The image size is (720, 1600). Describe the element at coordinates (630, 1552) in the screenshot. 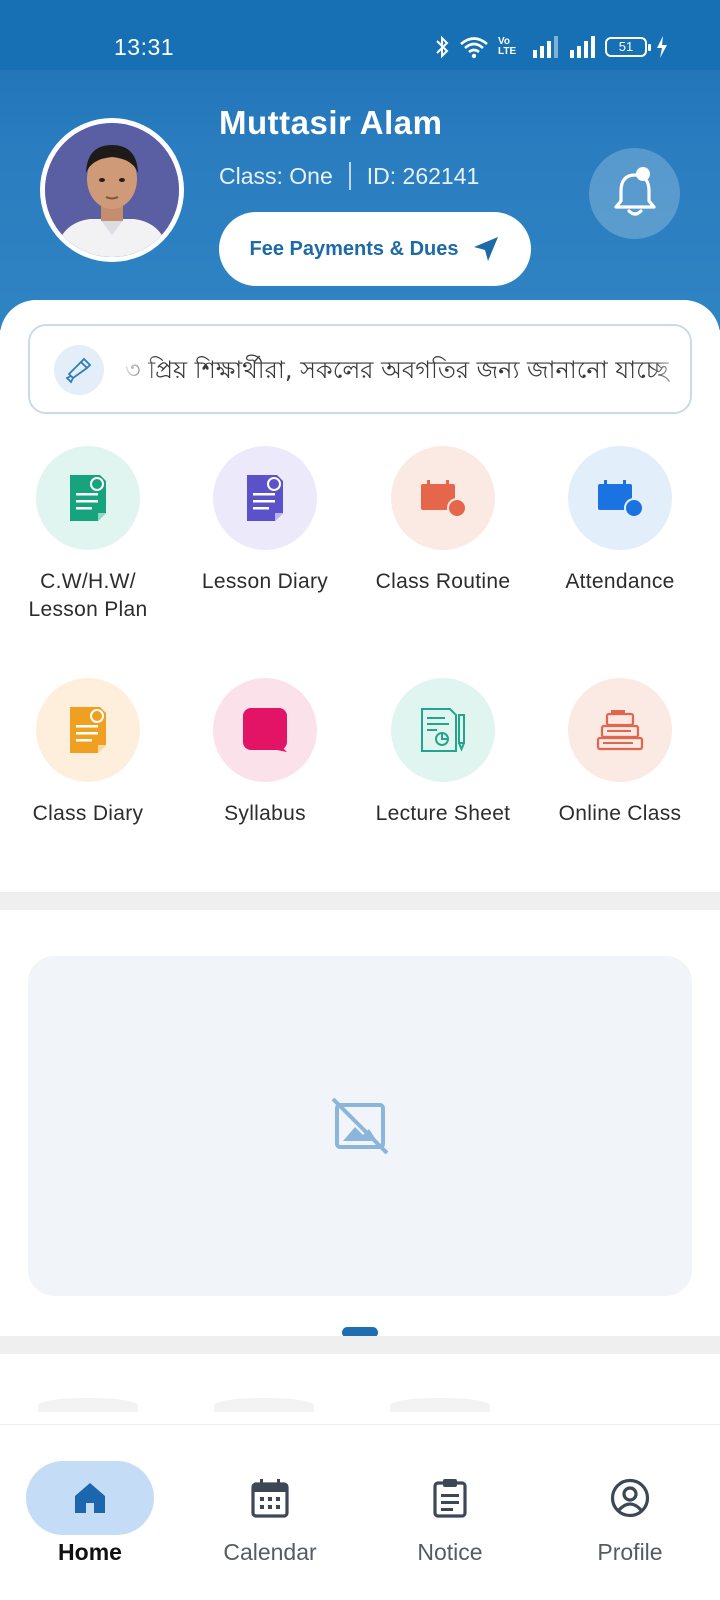

I see `nav-label: Profile` at that location.